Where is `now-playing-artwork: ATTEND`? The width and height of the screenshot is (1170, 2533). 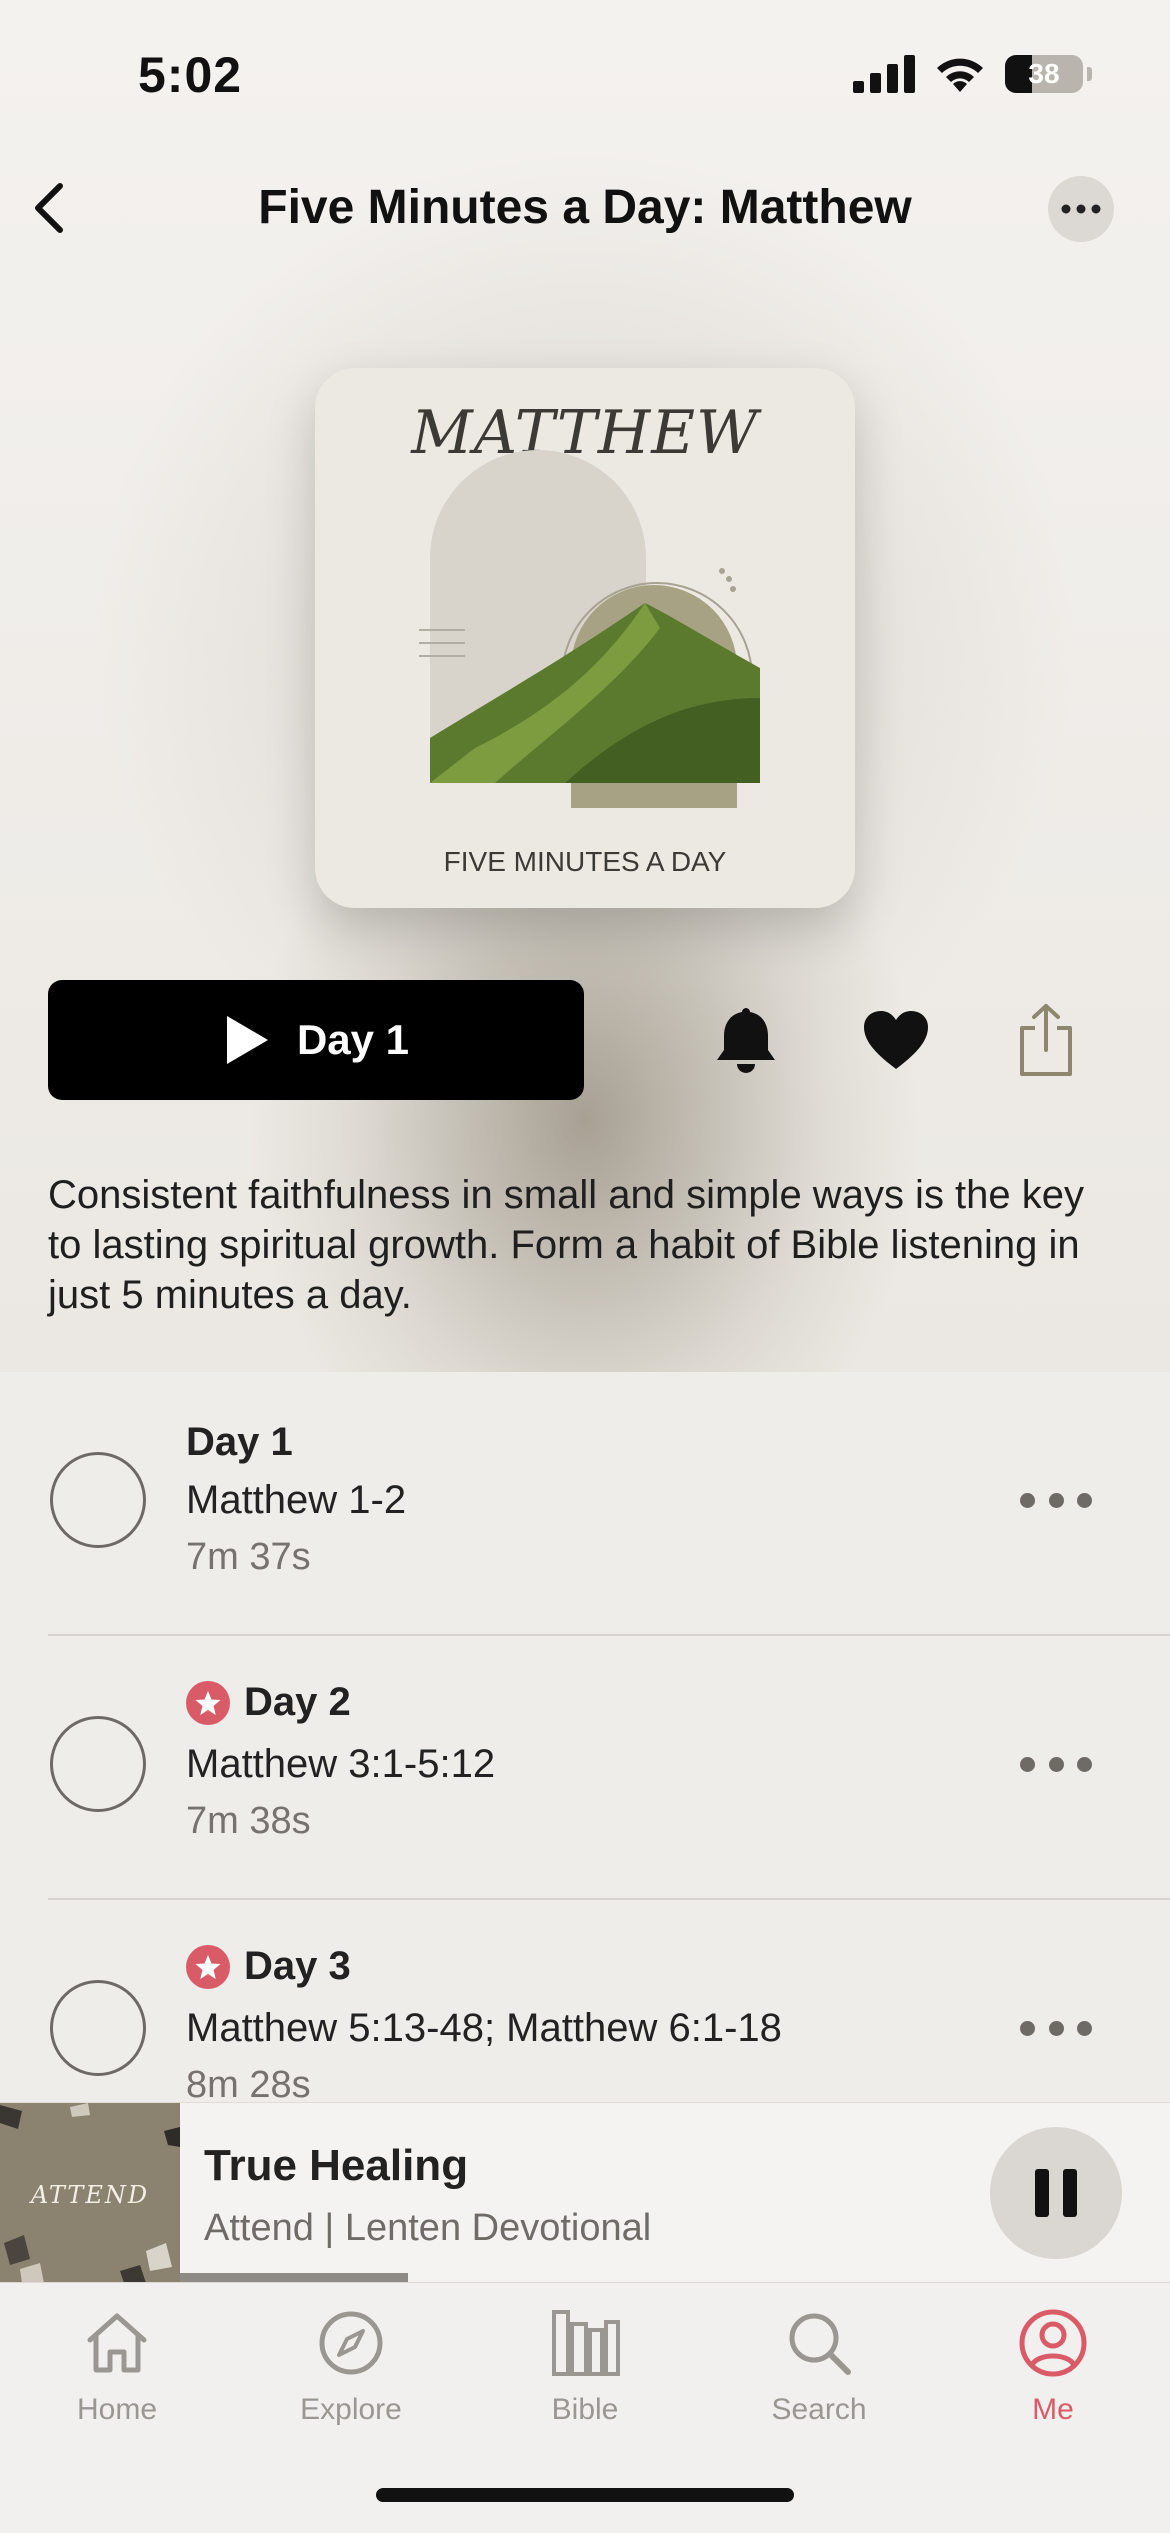
now-playing-artwork: ATTEND is located at coordinates (90, 2193).